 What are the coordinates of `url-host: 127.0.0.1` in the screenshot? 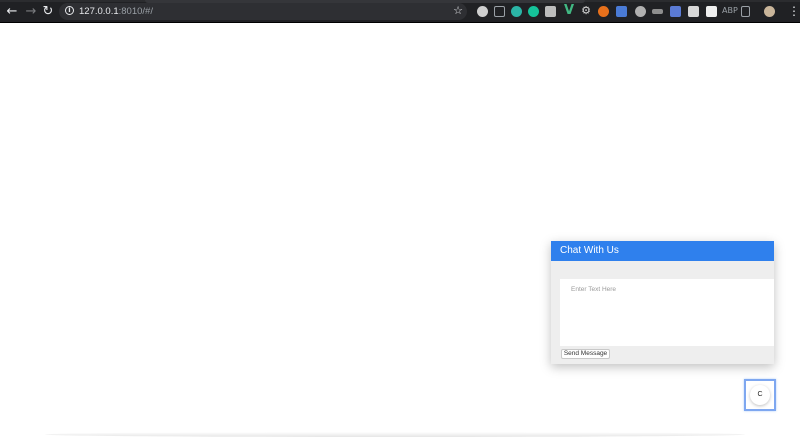 It's located at (99, 11).